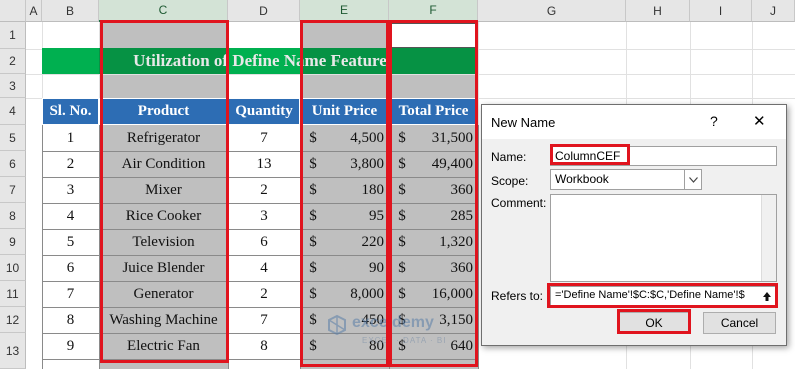 Image resolution: width=795 pixels, height=369 pixels. I want to click on highlight-name-field, so click(590, 154).